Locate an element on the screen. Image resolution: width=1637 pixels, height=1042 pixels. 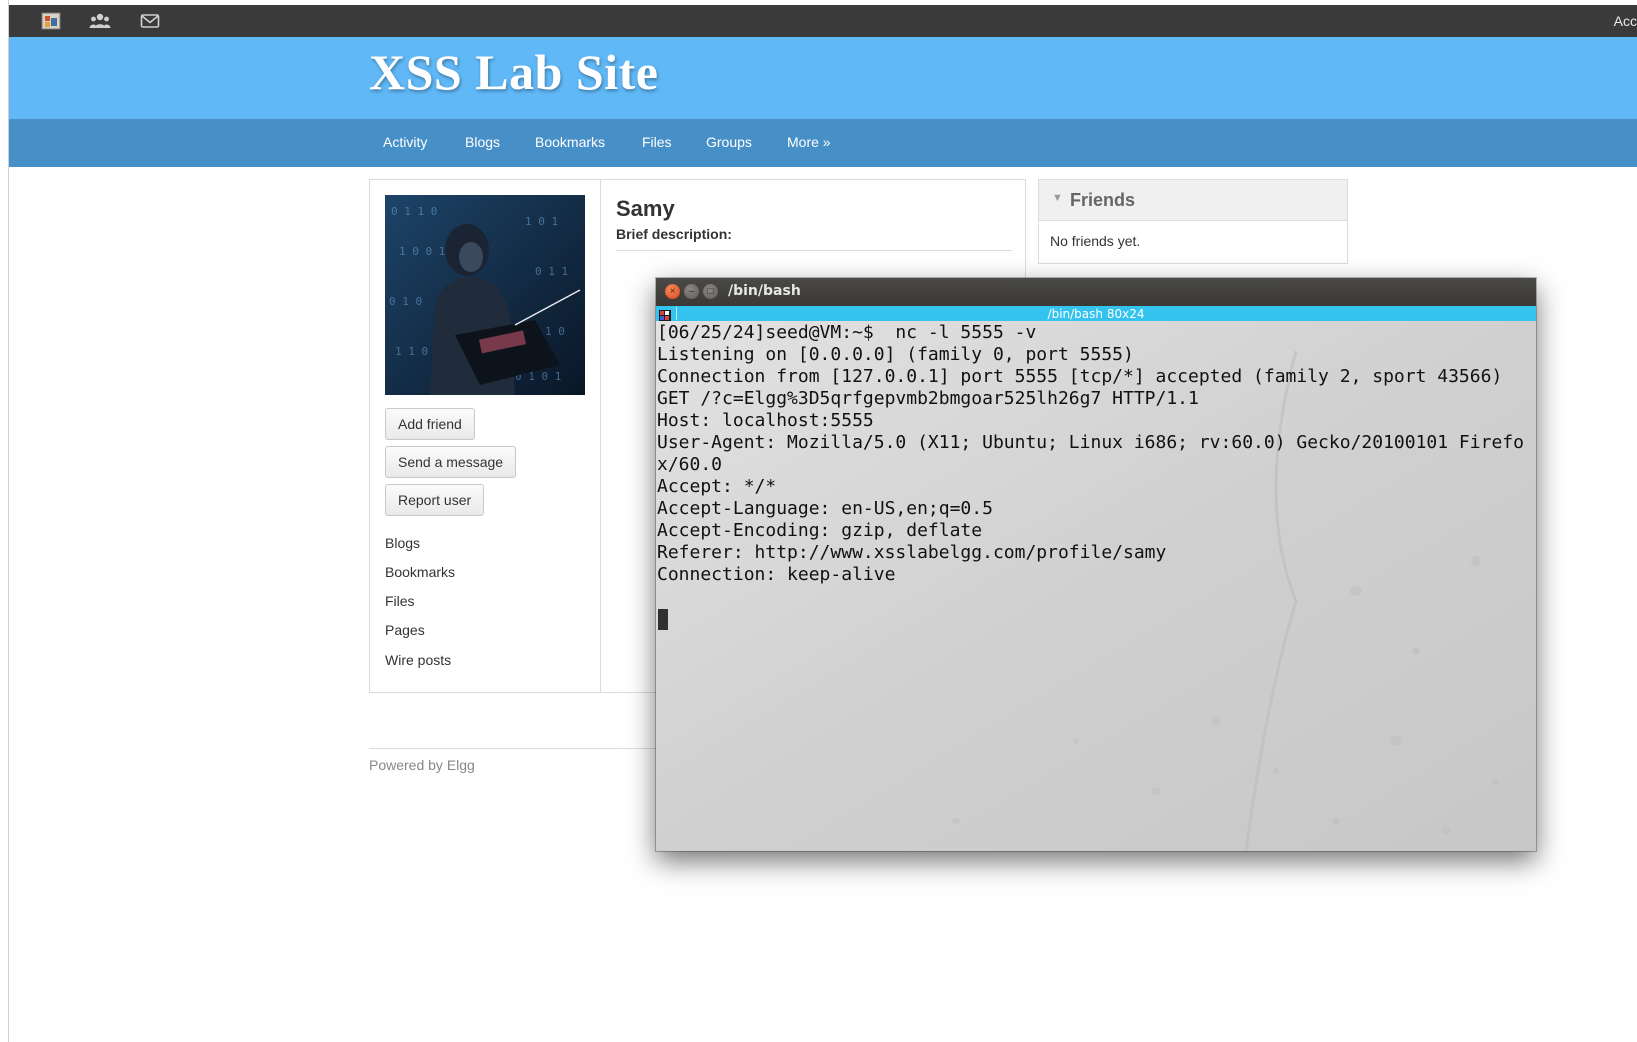
collapse-caret-icon: ▼ is located at coordinates (1057, 198).